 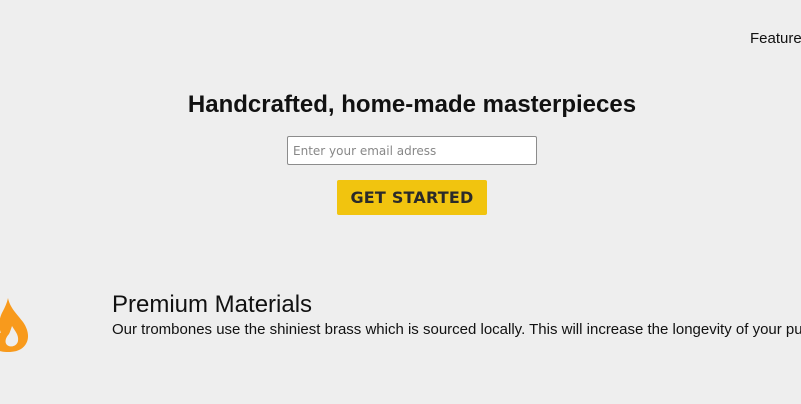 What do you see at coordinates (212, 304) in the screenshot?
I see `feature-title: Premium Materials` at bounding box center [212, 304].